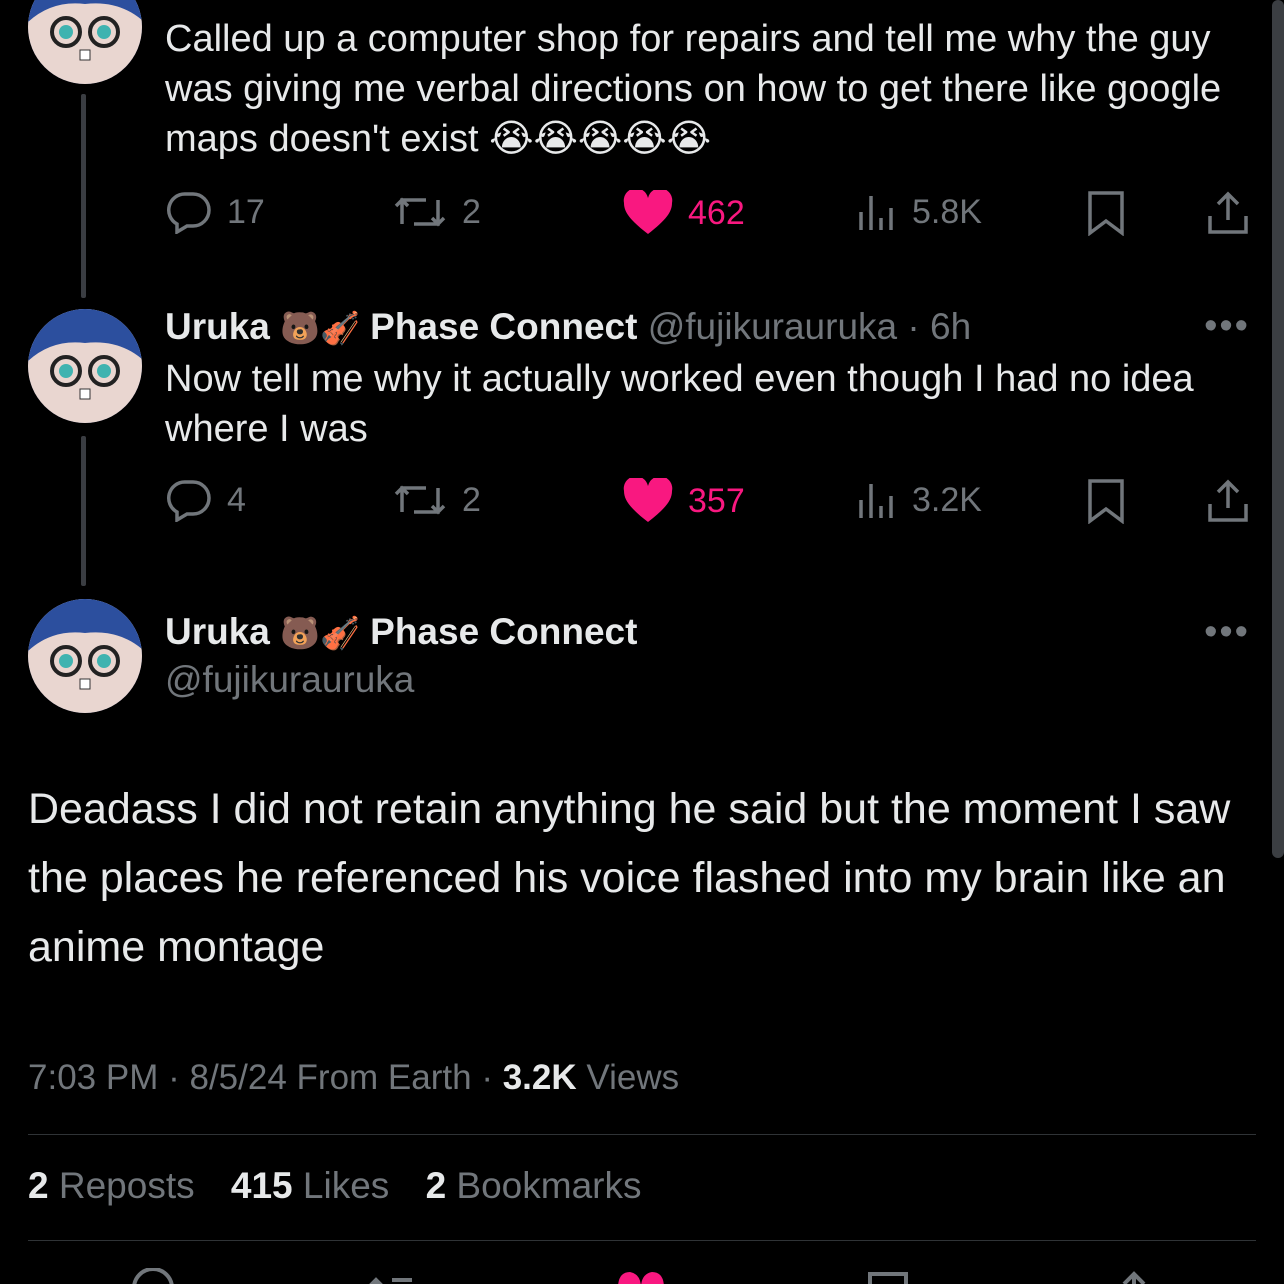 This screenshot has width=1284, height=1284. Describe the element at coordinates (1278, 429) in the screenshot. I see `scrollbar` at that location.